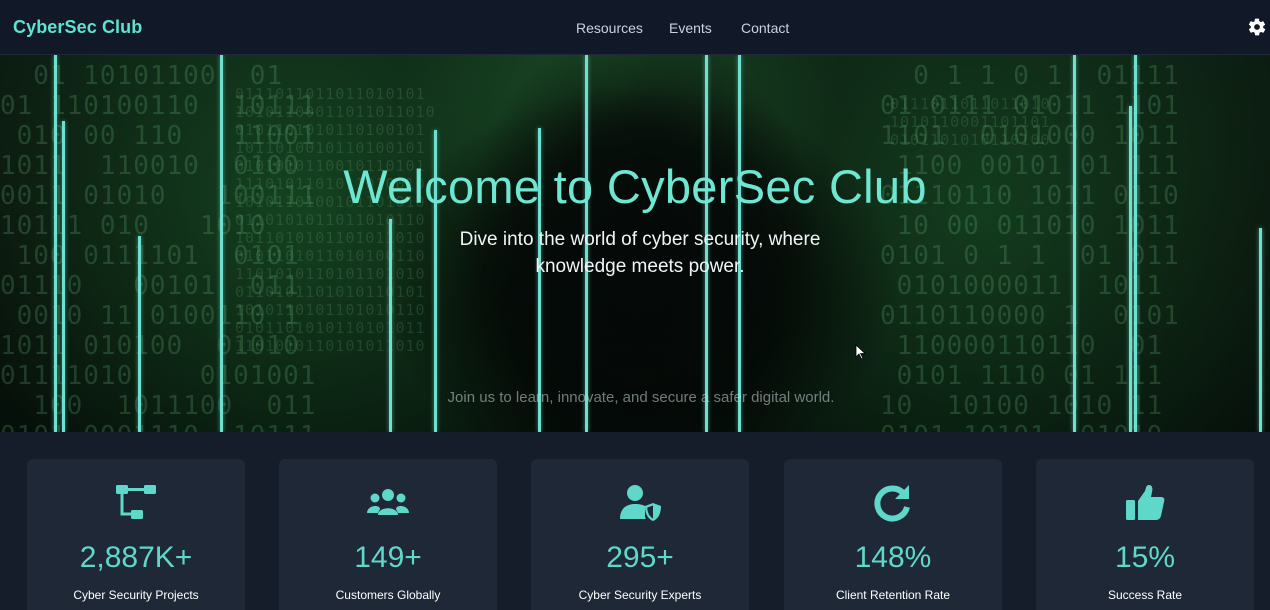 The image size is (1270, 610). I want to click on stat-value: 295+, so click(640, 557).